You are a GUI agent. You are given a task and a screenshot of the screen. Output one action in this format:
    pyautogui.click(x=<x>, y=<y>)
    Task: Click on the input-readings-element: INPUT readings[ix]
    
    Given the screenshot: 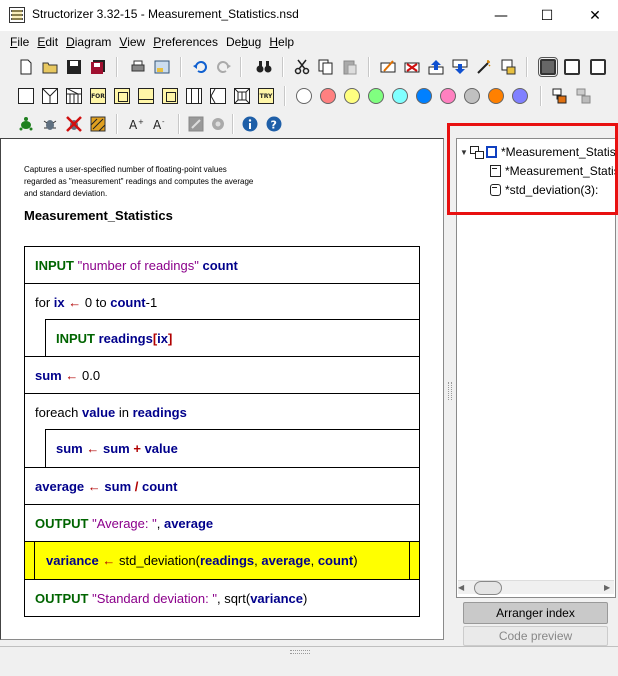 What is the action you would take?
    pyautogui.click(x=232, y=338)
    